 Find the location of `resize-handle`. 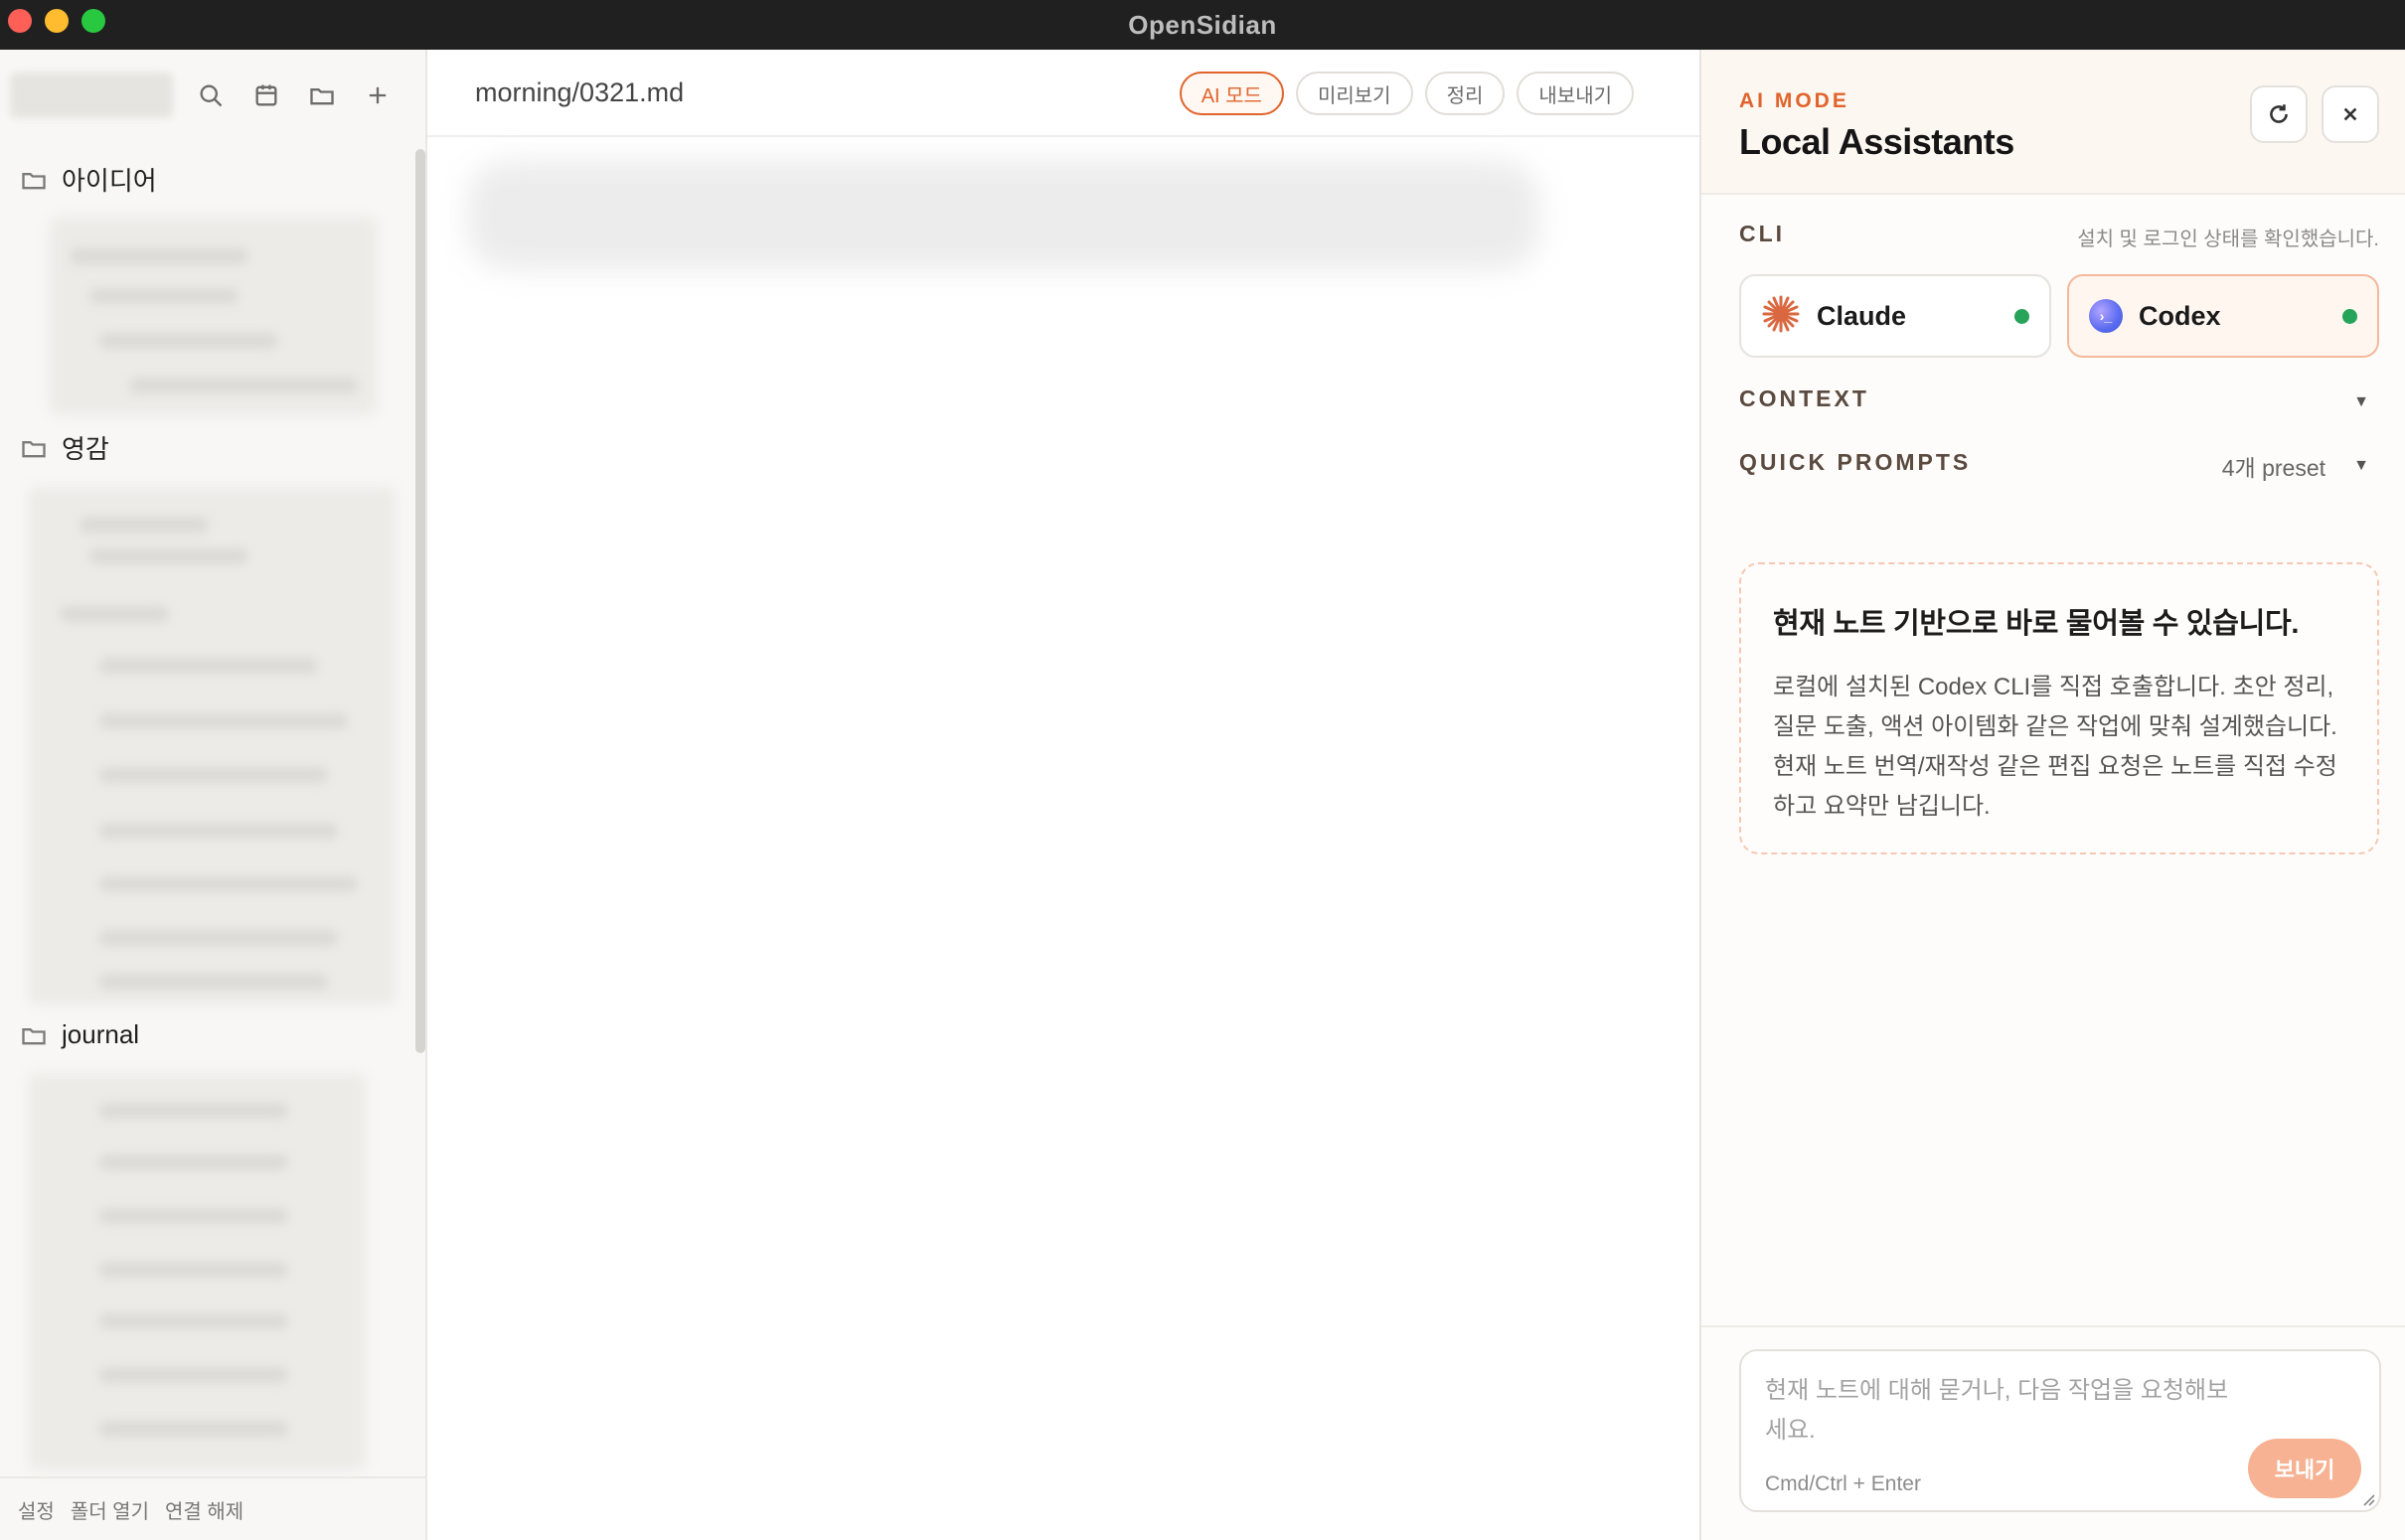

resize-handle is located at coordinates (2367, 1498).